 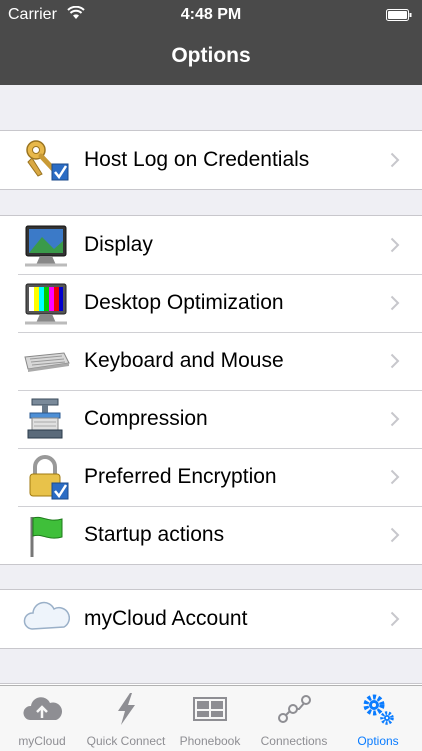 I want to click on row-compression: Compression, so click(x=211, y=419).